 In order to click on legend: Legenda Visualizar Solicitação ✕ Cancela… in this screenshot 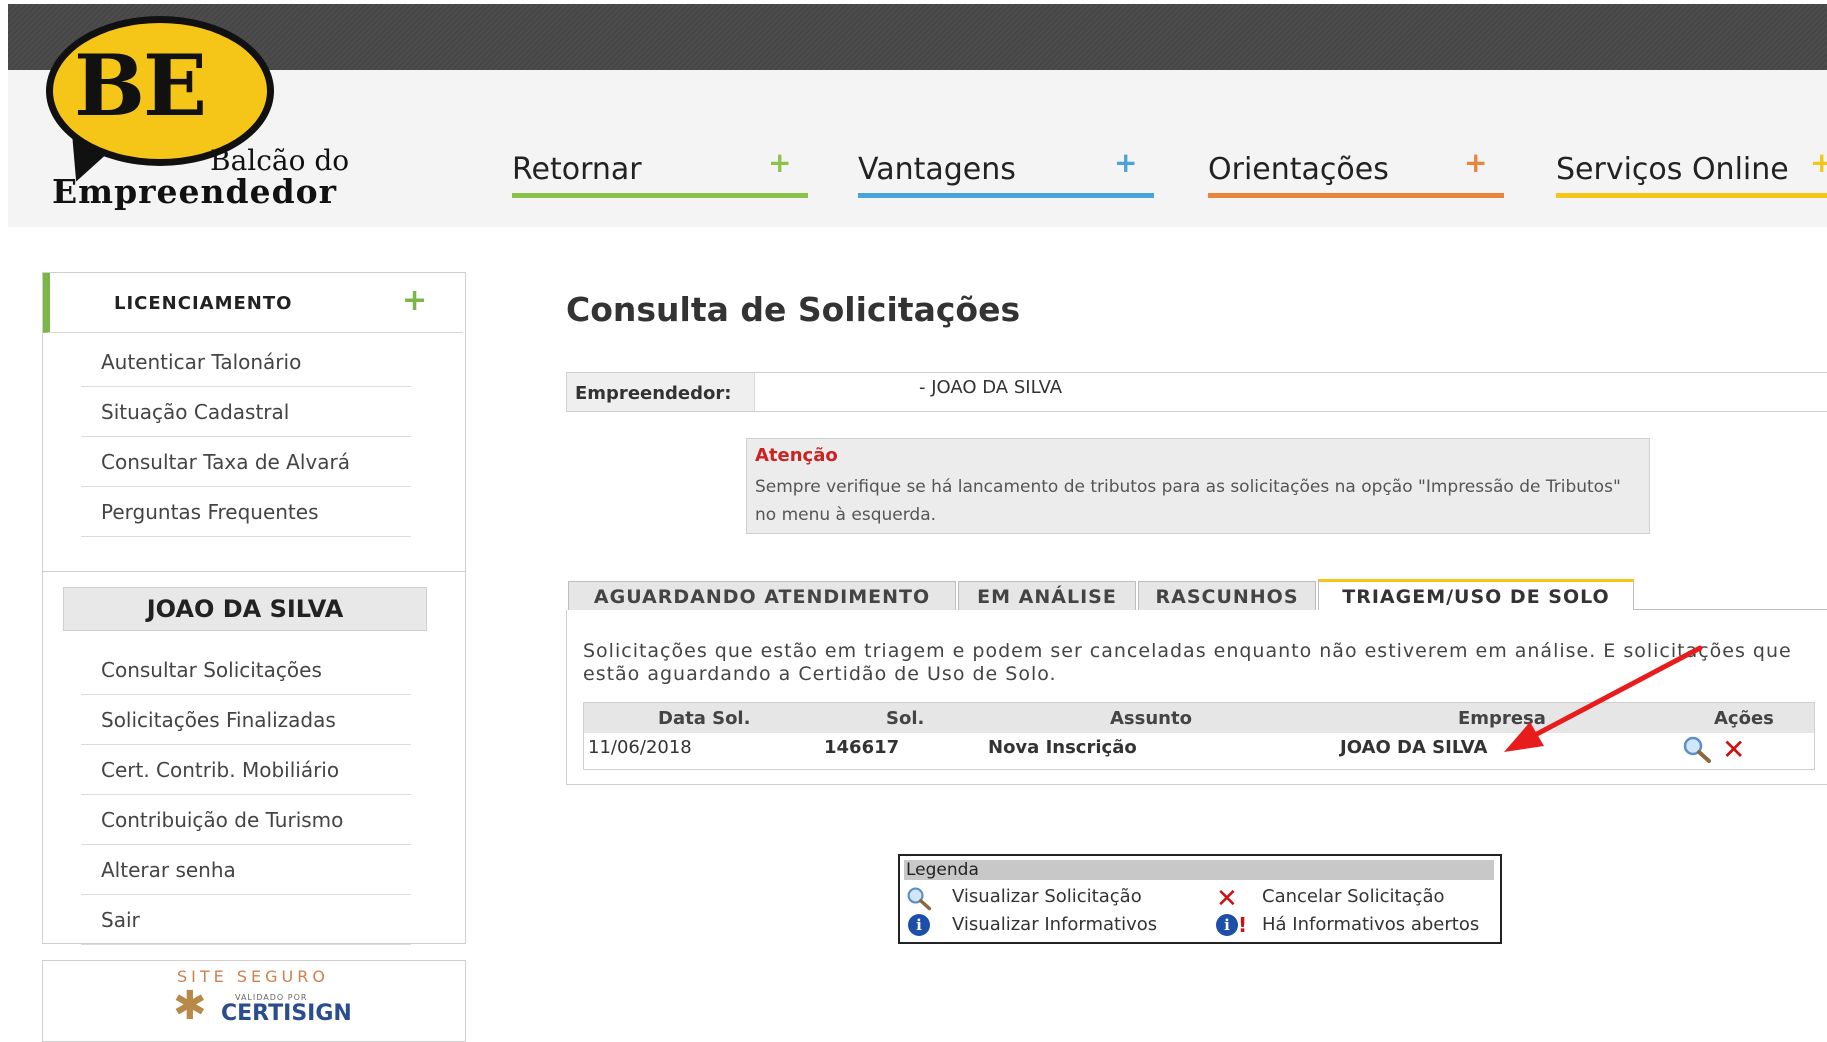, I will do `click(1200, 899)`.